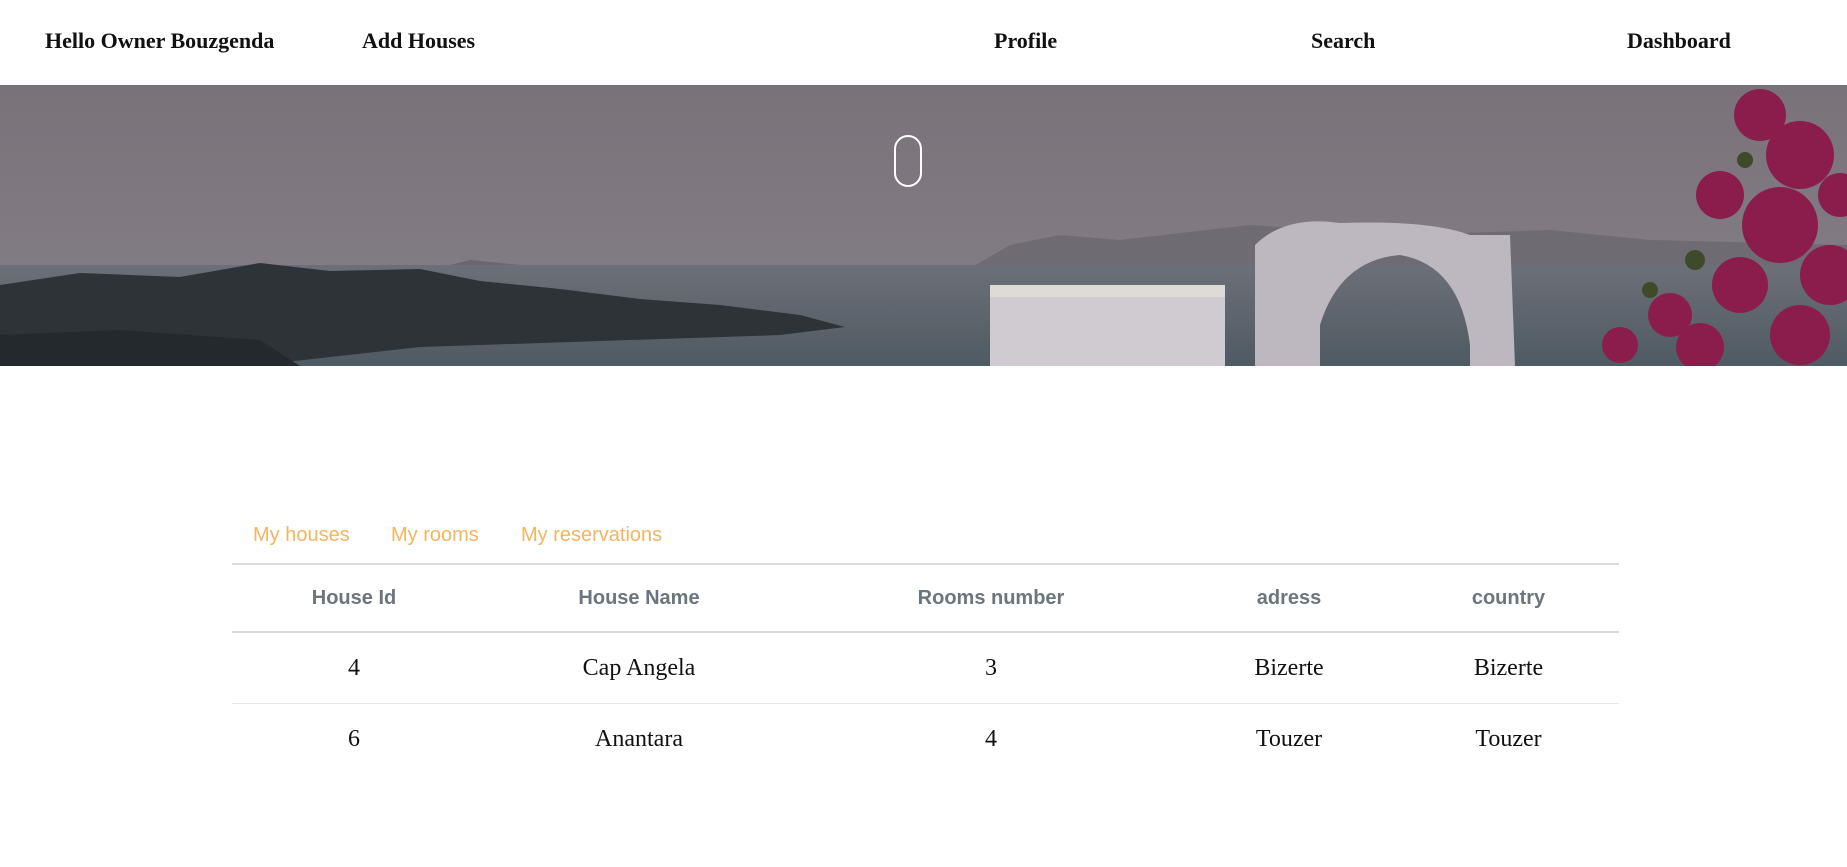 The width and height of the screenshot is (1847, 867). Describe the element at coordinates (1289, 738) in the screenshot. I see `cell-adress: Touzer` at that location.